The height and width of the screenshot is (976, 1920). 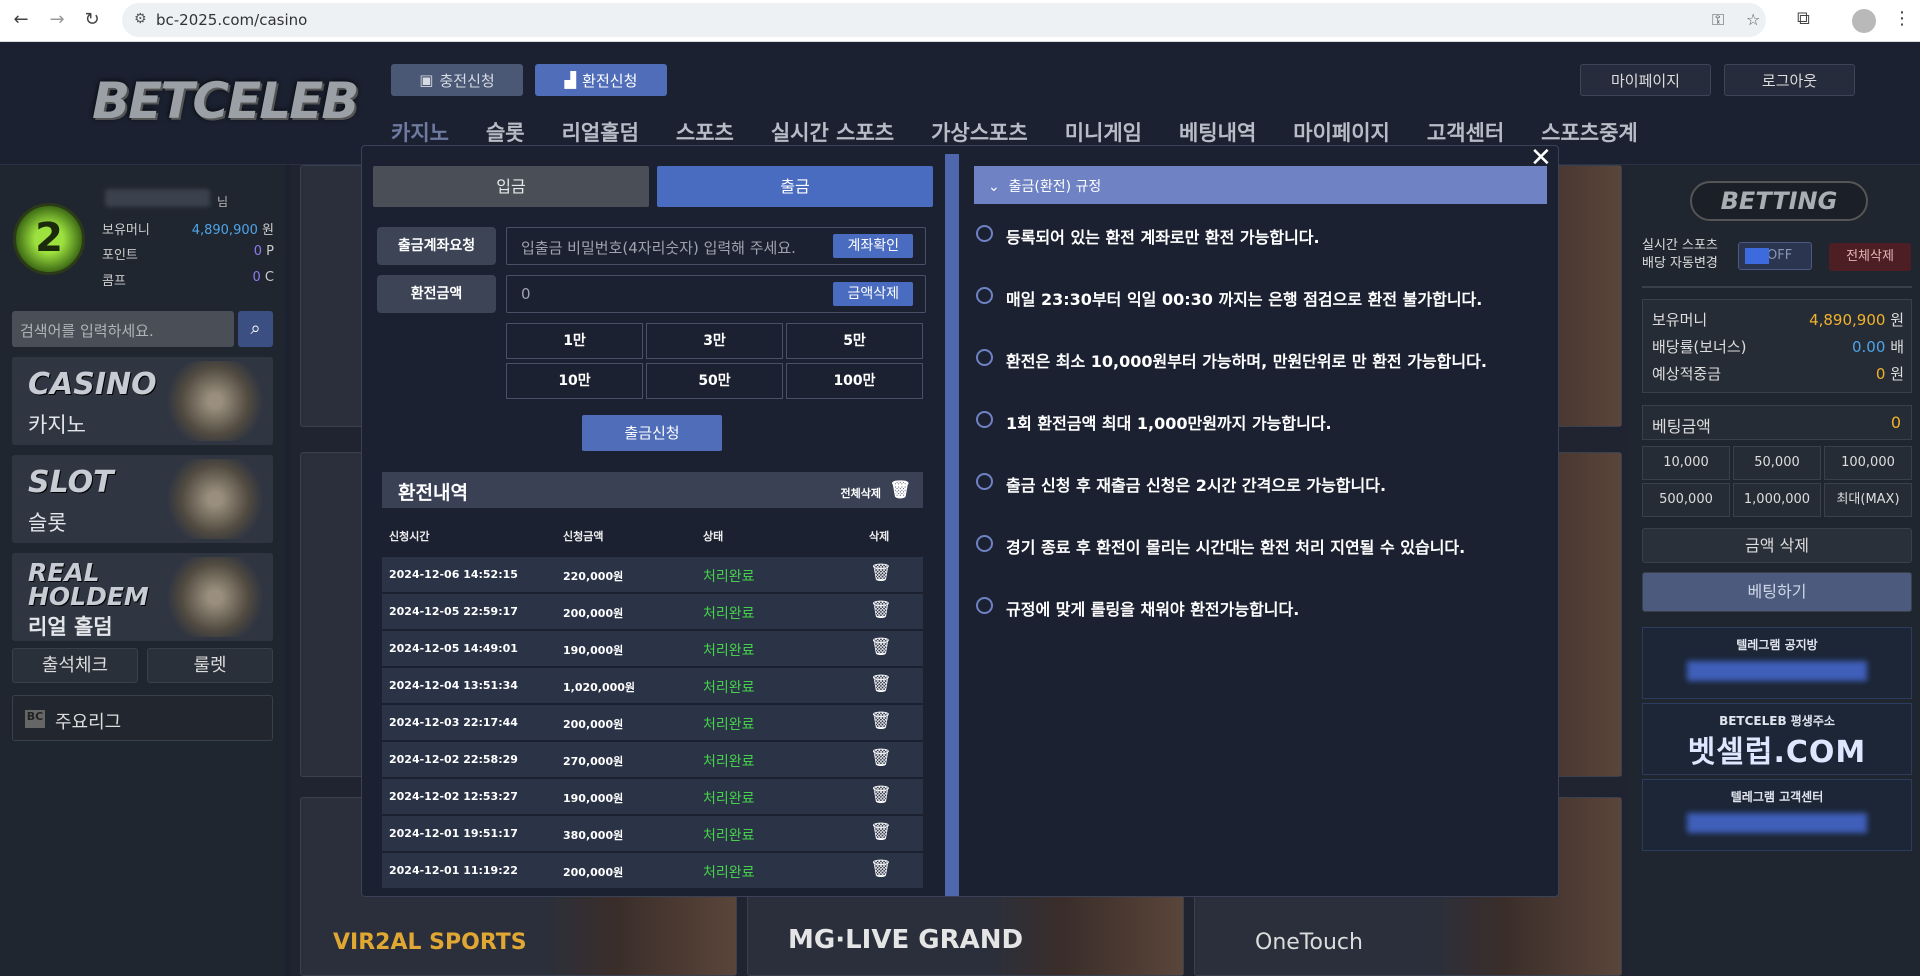 What do you see at coordinates (1103, 132) in the screenshot?
I see `nav-minigame: 미니게임` at bounding box center [1103, 132].